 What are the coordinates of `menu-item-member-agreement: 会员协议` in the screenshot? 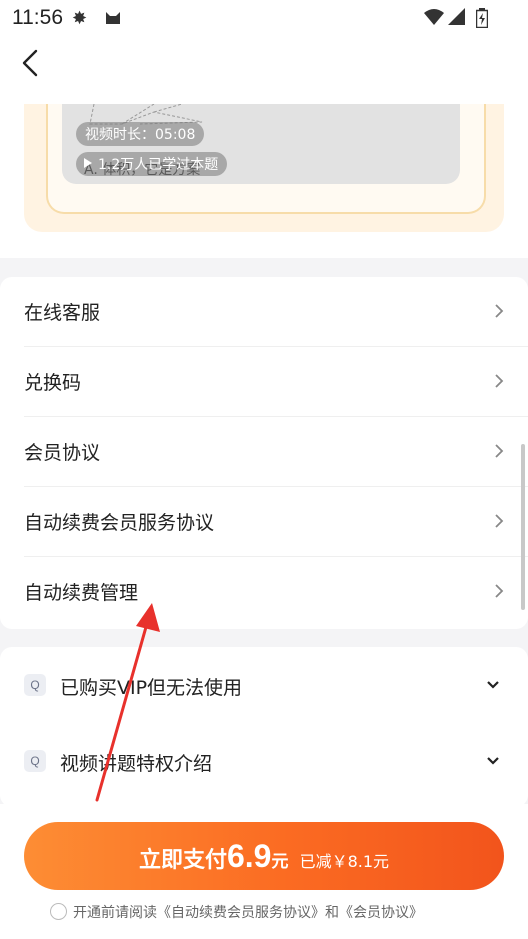 It's located at (264, 452).